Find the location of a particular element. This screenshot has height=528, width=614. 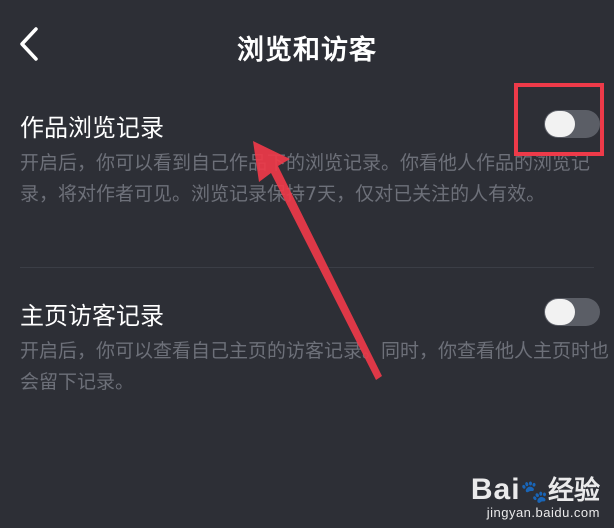

divider is located at coordinates (307, 267).